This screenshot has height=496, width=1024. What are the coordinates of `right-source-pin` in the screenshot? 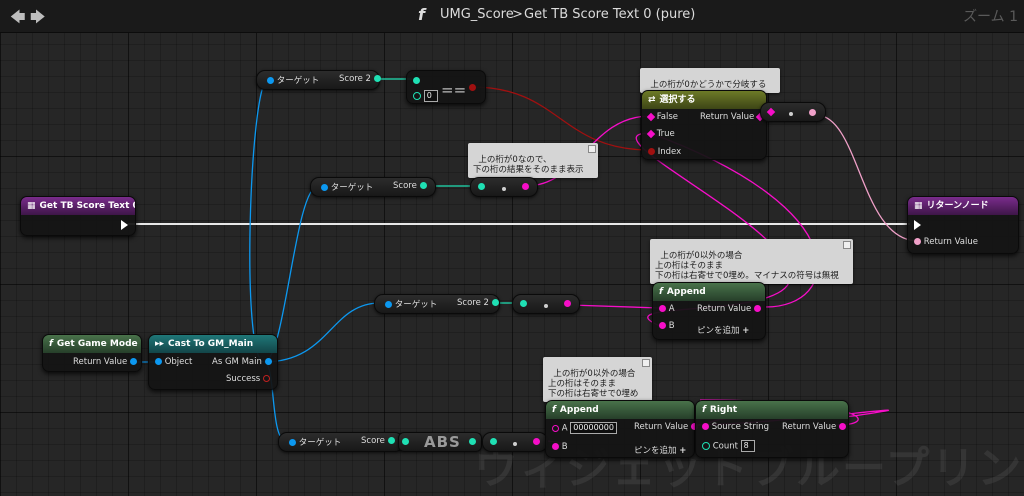 It's located at (705, 426).